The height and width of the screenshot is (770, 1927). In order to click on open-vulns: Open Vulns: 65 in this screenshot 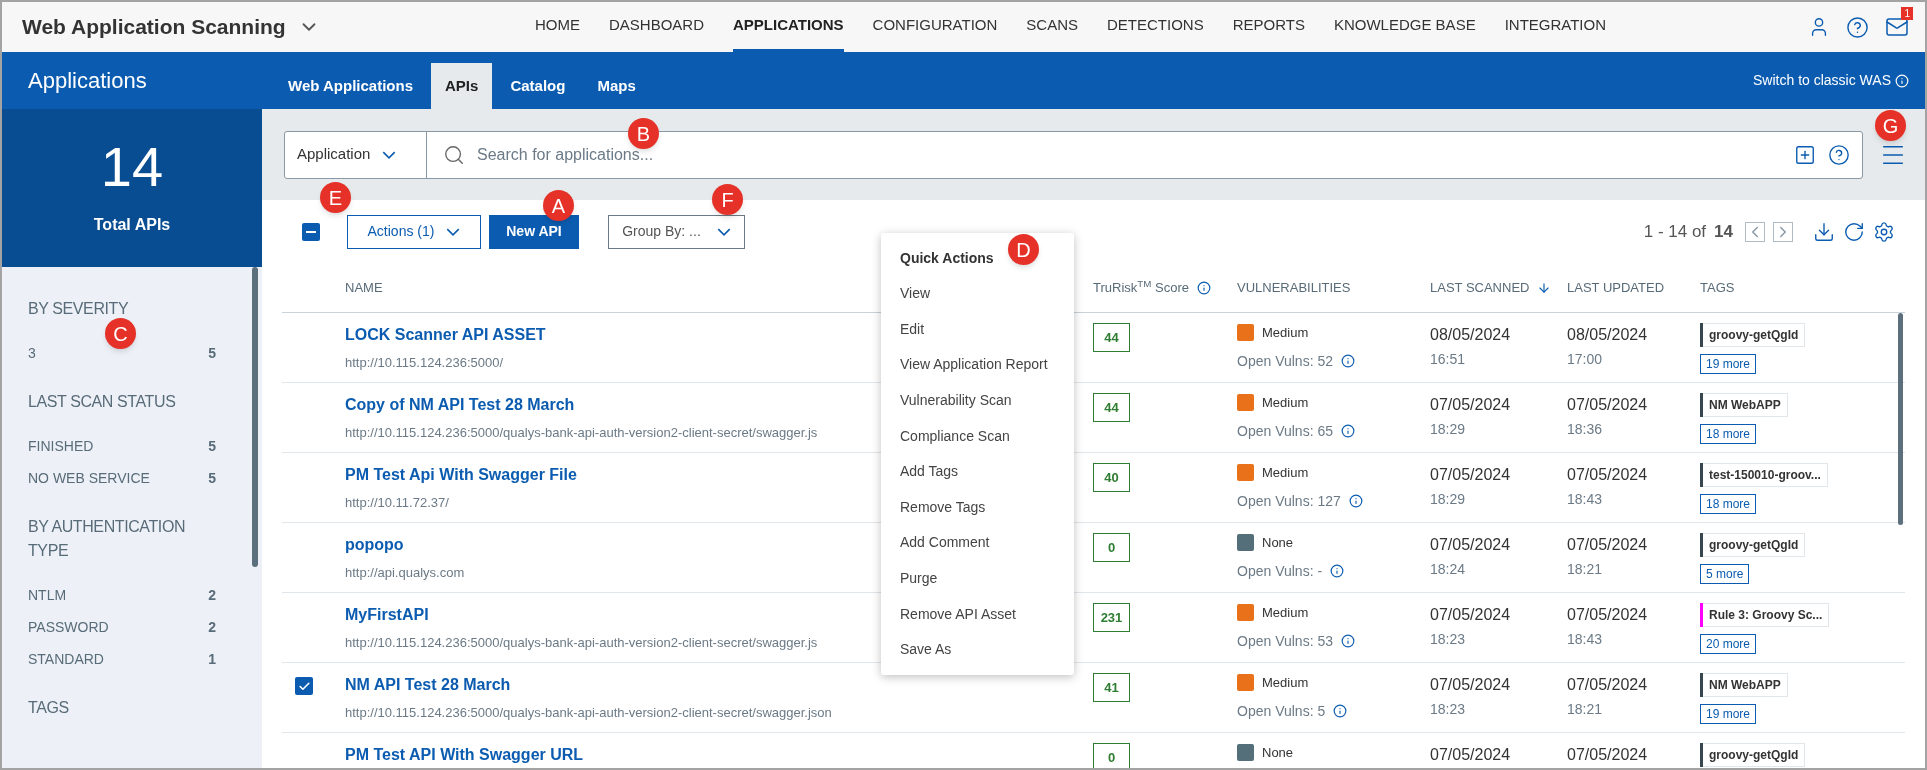, I will do `click(1285, 431)`.